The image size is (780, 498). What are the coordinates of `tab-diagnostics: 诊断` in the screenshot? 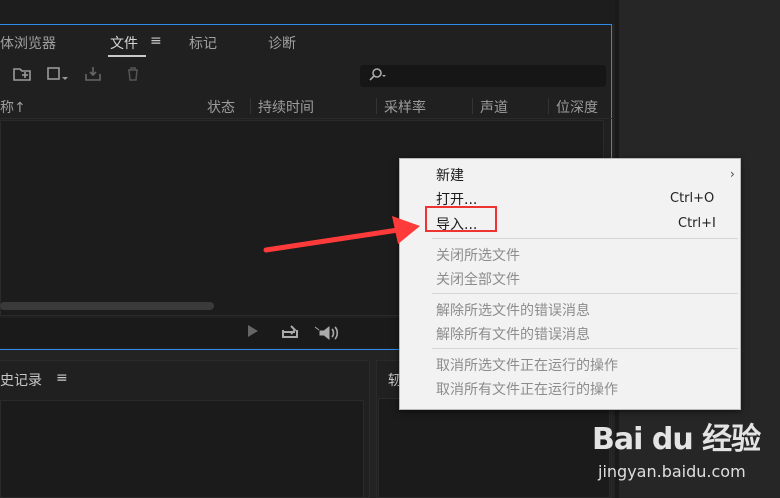 It's located at (282, 43).